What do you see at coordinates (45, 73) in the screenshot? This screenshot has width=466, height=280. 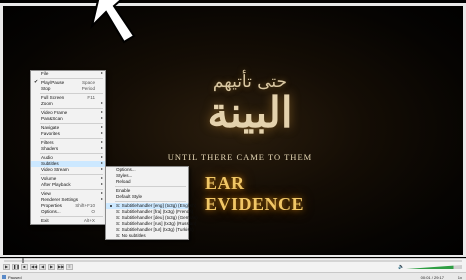 I see `menu-item-label: File` at bounding box center [45, 73].